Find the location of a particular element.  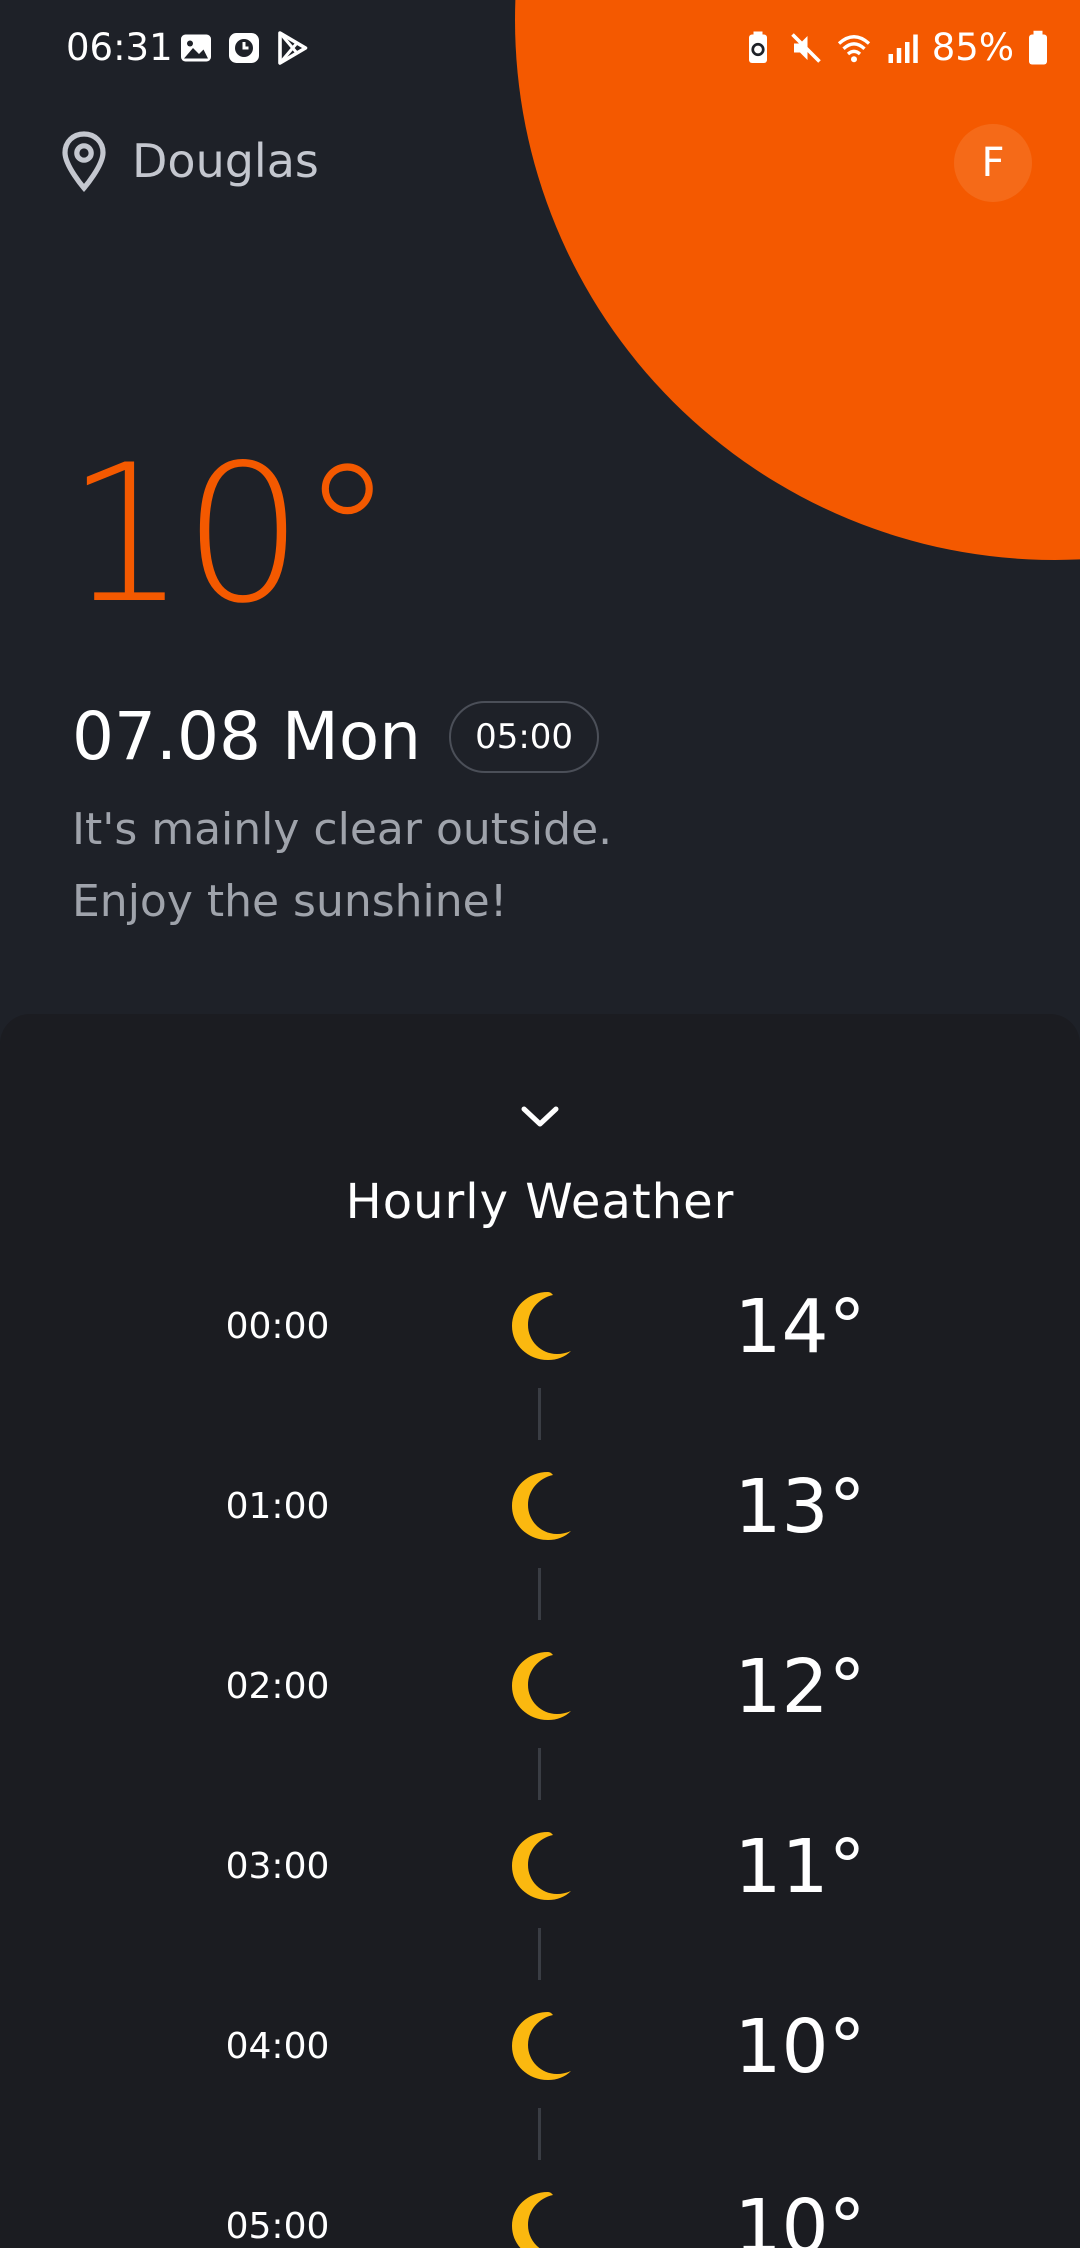

hourly-row: 03:00 11° is located at coordinates (540, 1866).